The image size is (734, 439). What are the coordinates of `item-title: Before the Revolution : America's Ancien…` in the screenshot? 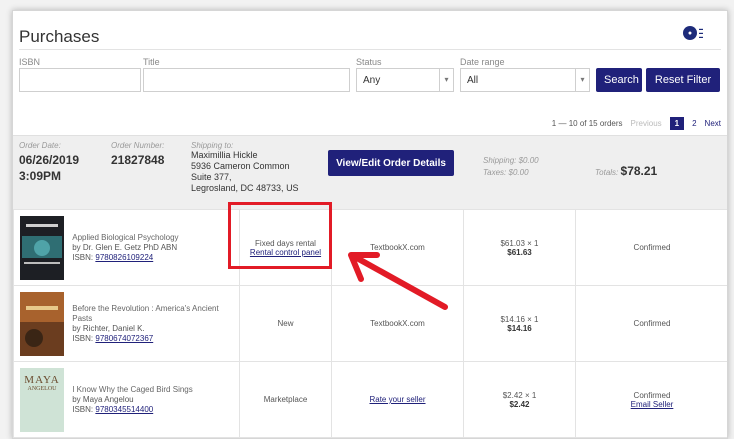 It's located at (145, 313).